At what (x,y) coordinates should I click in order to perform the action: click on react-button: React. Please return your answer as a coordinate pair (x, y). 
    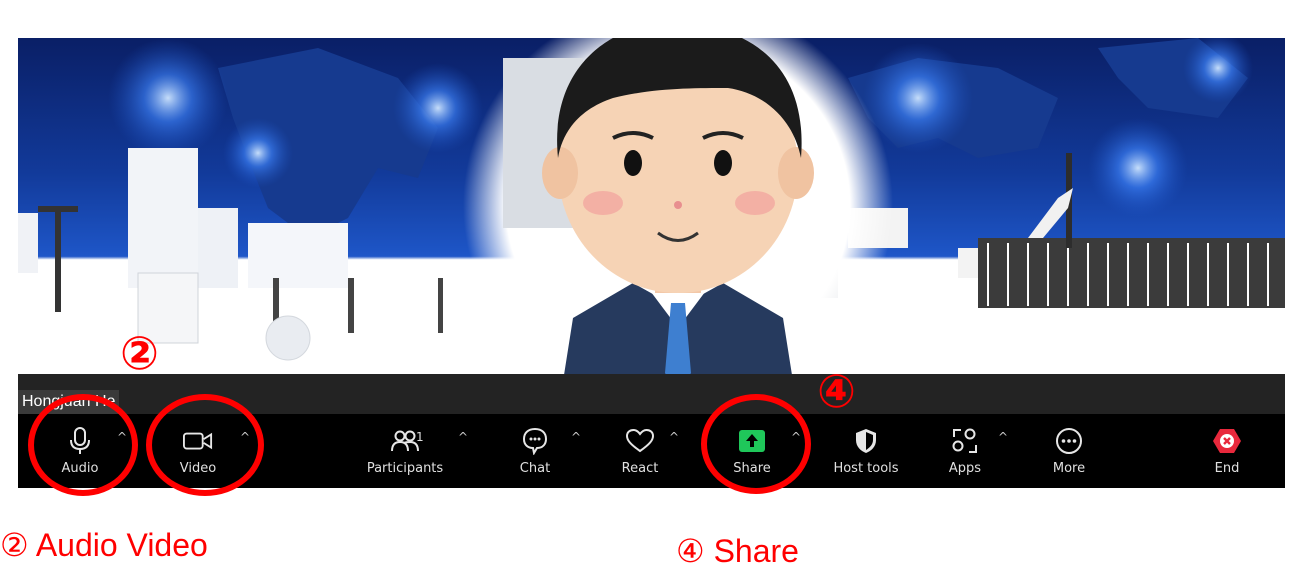
    Looking at the image, I should click on (640, 451).